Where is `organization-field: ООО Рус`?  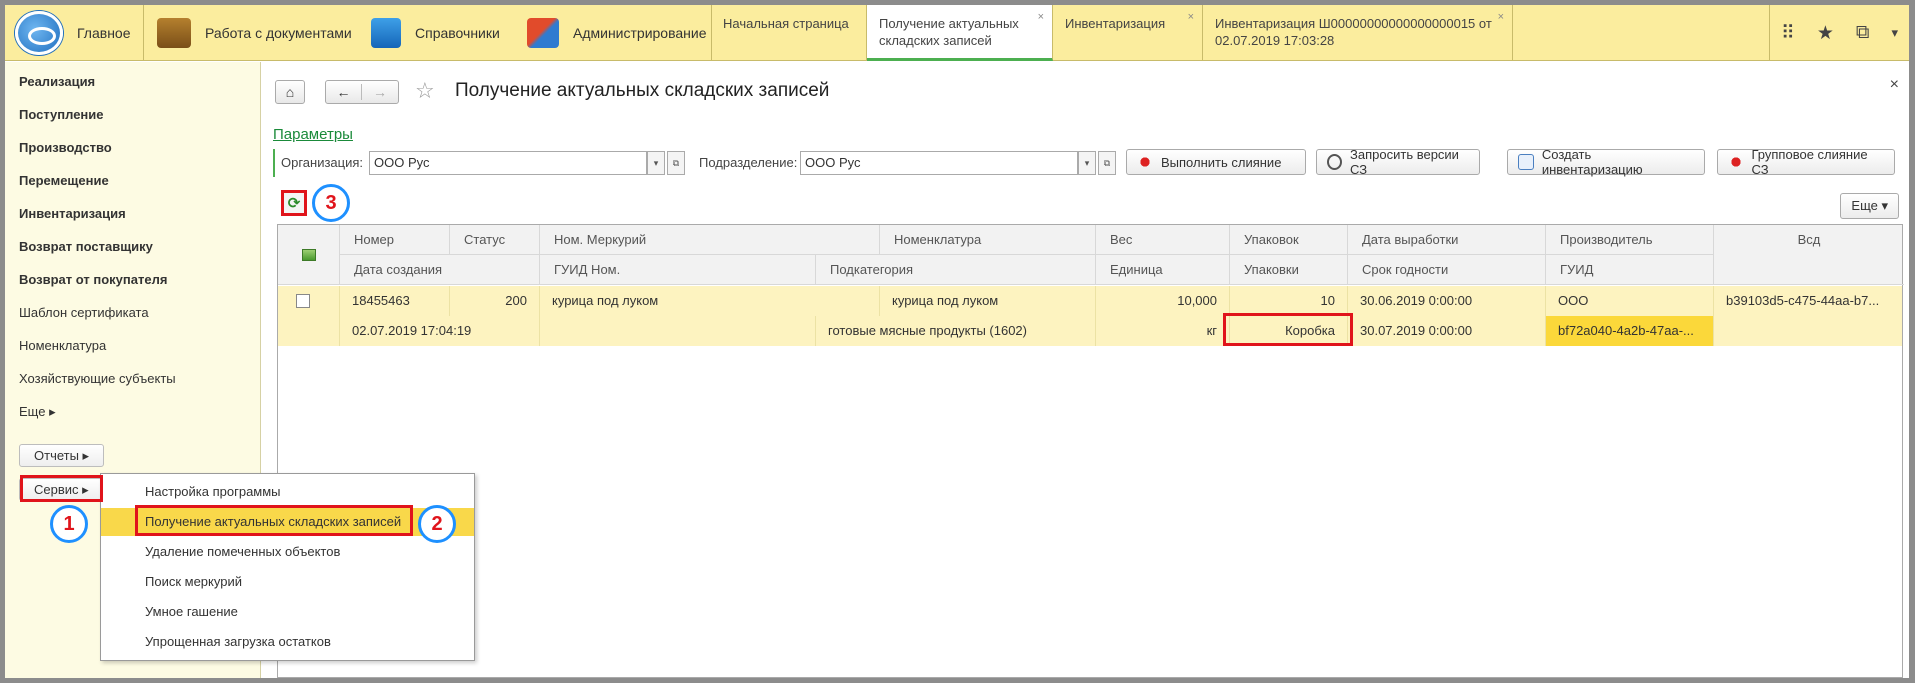
organization-field: ООО Рус is located at coordinates (508, 163).